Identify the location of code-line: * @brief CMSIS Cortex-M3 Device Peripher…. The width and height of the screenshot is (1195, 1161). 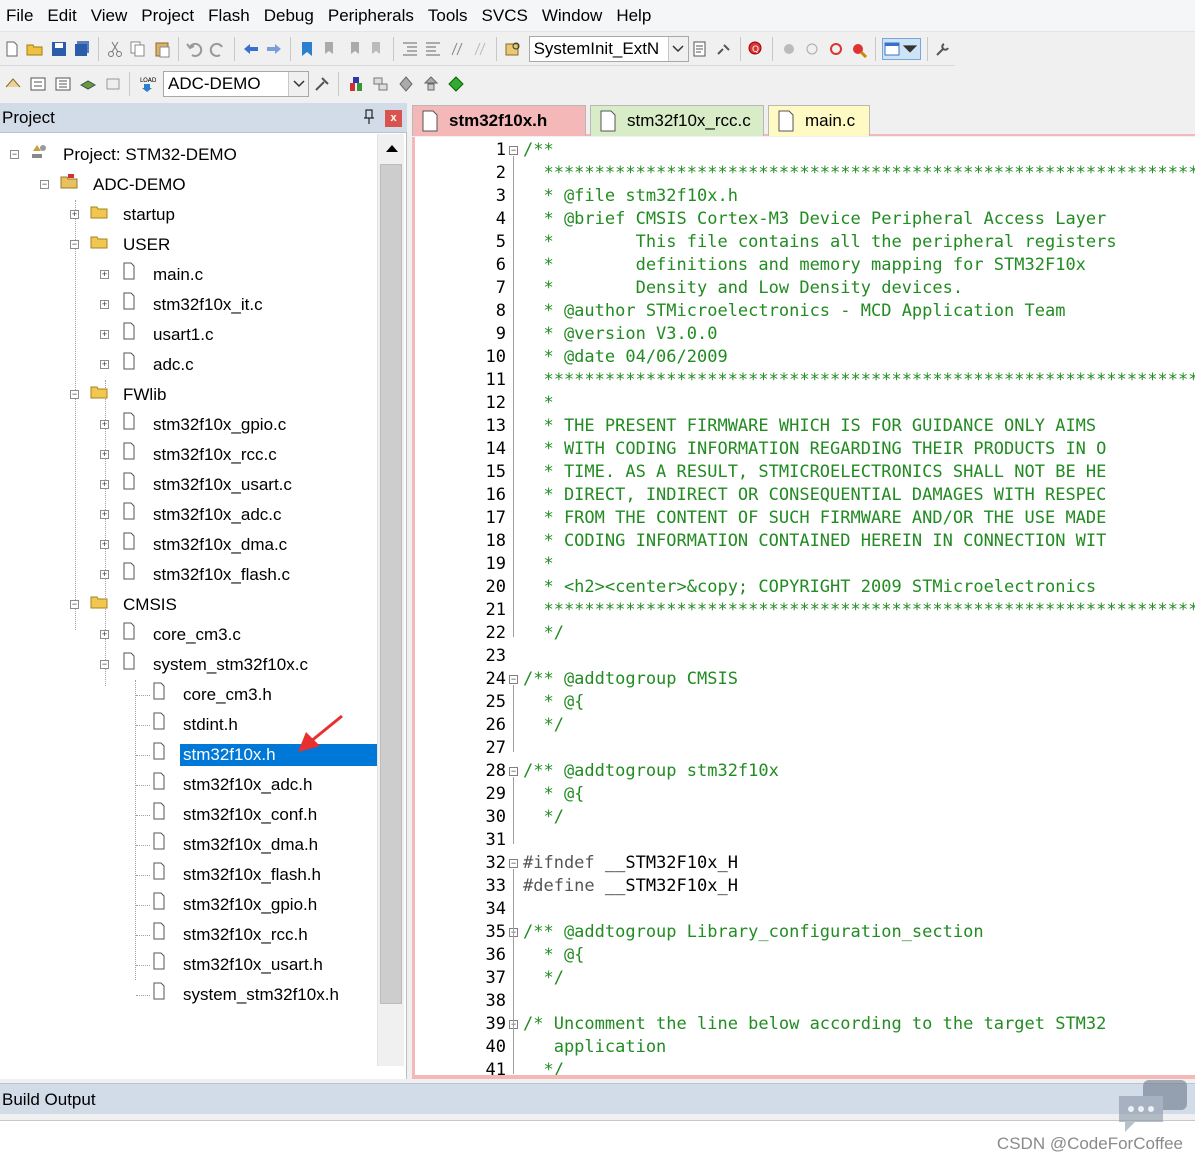
(814, 219).